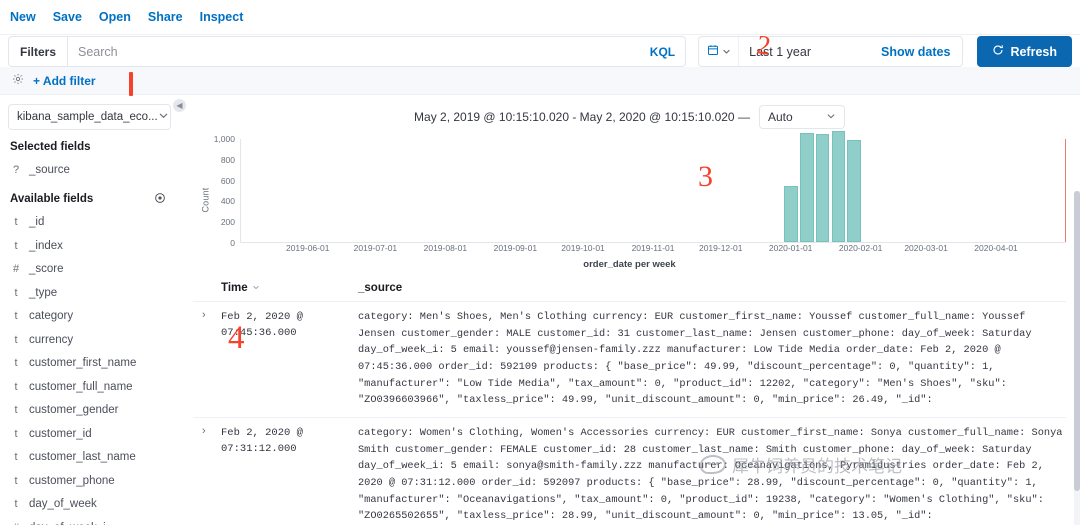 Image resolution: width=1080 pixels, height=525 pixels. What do you see at coordinates (262, 325) in the screenshot?
I see `doc-timestamp: Feb 2, 2020 @ 07:45:36.000` at bounding box center [262, 325].